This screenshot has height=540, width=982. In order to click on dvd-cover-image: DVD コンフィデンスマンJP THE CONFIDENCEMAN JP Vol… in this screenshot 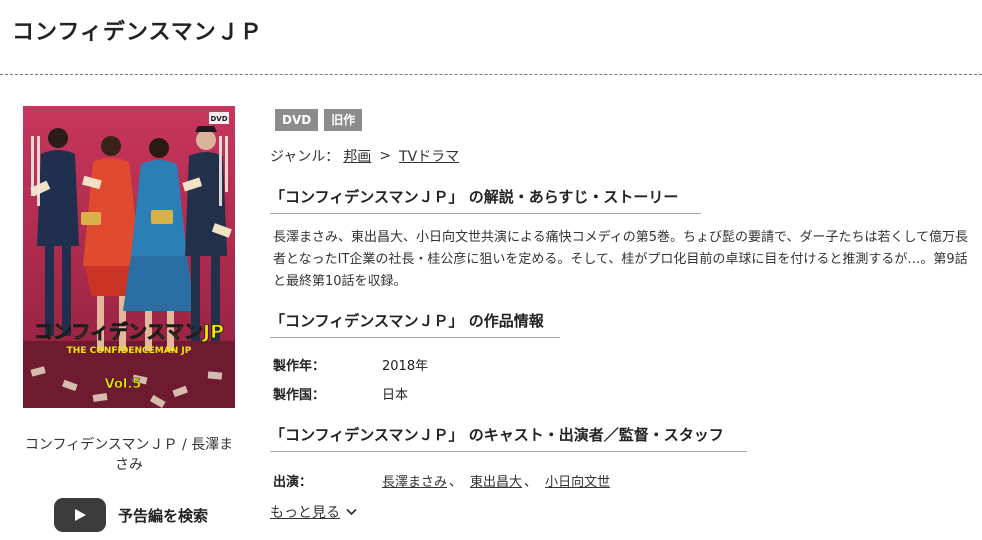, I will do `click(129, 257)`.